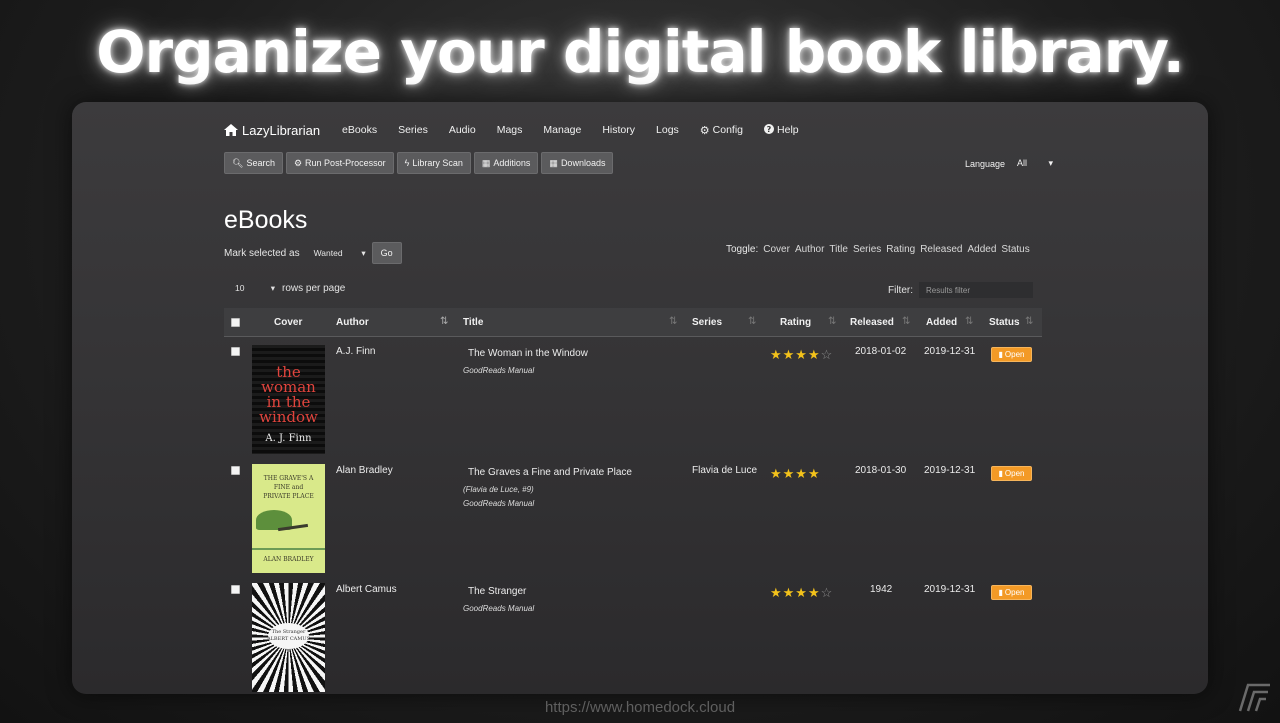 Image resolution: width=1280 pixels, height=723 pixels. Describe the element at coordinates (499, 608) in the screenshot. I see `book-source: GoodReads Manual` at that location.